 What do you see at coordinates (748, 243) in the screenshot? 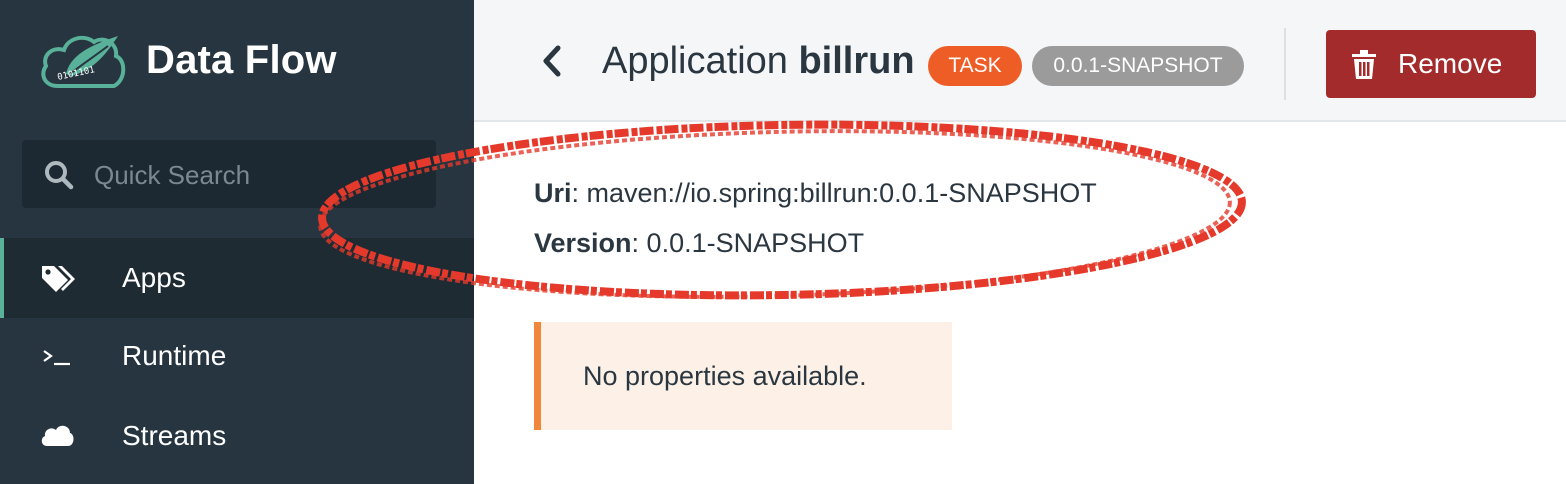
I see `version-value: : 0.0.1-SNAPSHOT` at bounding box center [748, 243].